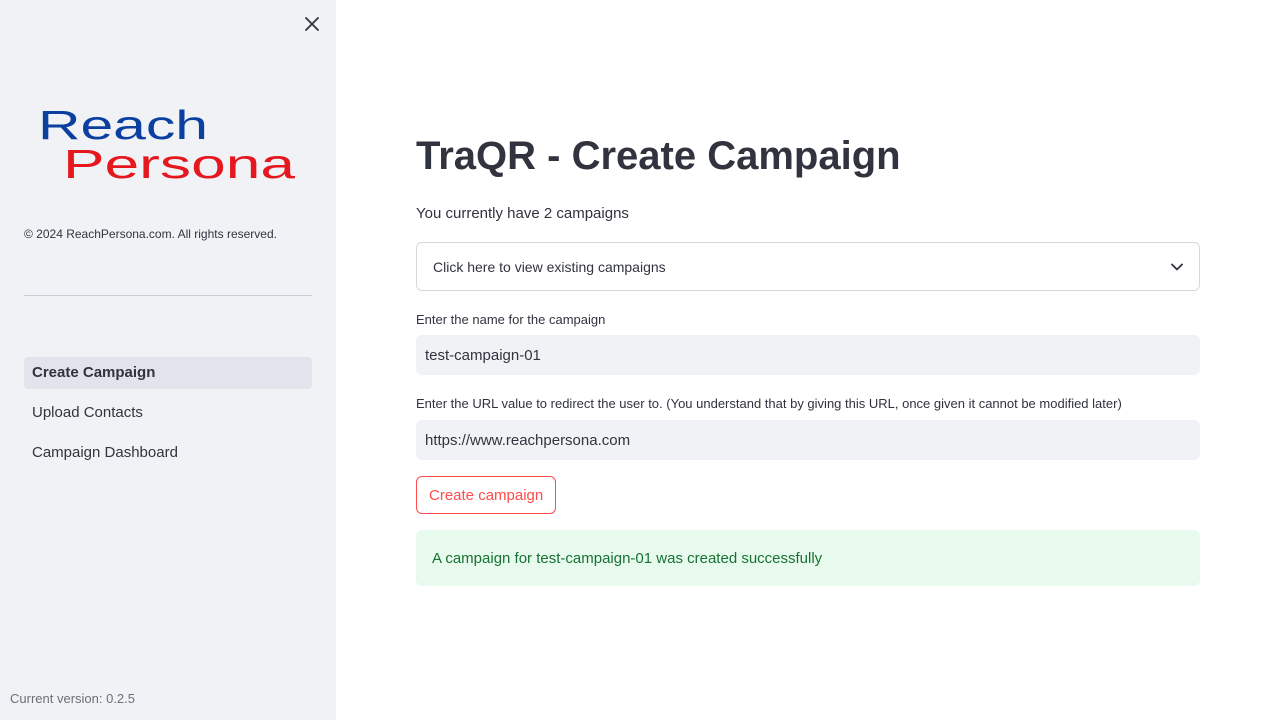 Image resolution: width=1280 pixels, height=720 pixels. I want to click on sidebar-item-campaign-dashboard: Campaign Dashboard, so click(168, 453).